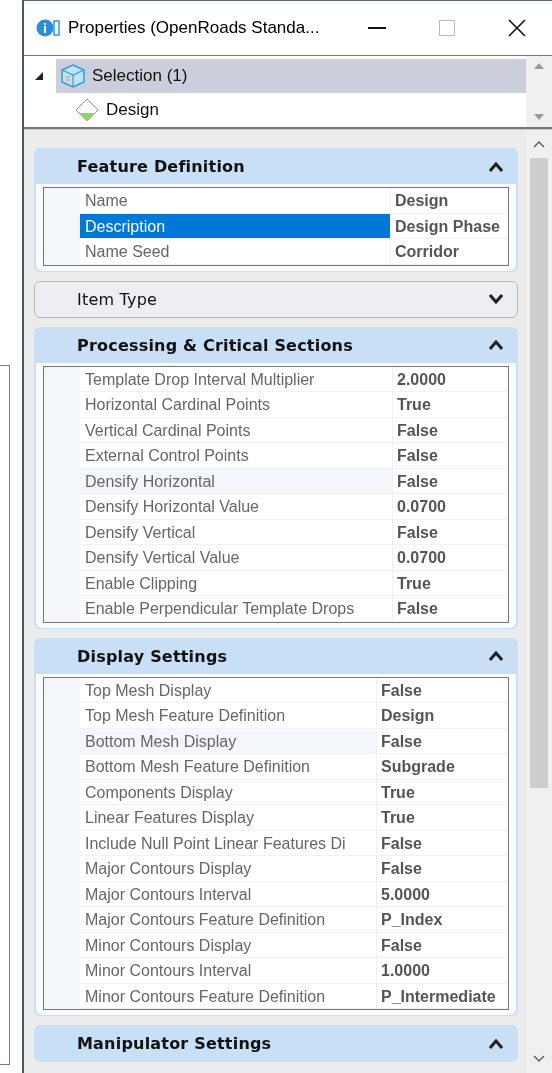 The height and width of the screenshot is (1073, 552). What do you see at coordinates (449, 252) in the screenshot?
I see `property-value: Corridor` at bounding box center [449, 252].